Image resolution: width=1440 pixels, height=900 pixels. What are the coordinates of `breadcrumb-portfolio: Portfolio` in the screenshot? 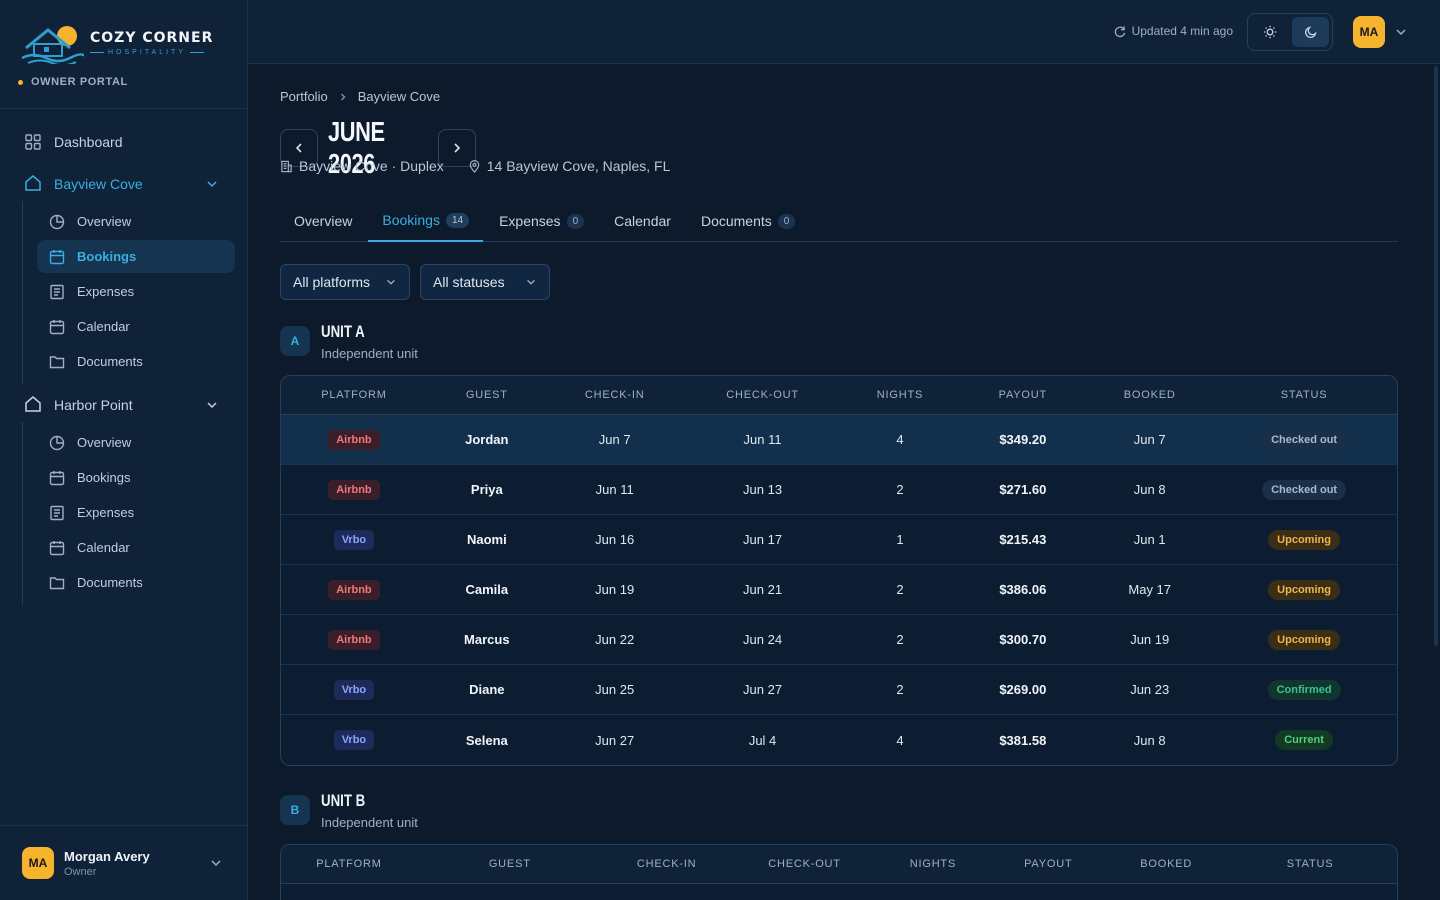 It's located at (304, 96).